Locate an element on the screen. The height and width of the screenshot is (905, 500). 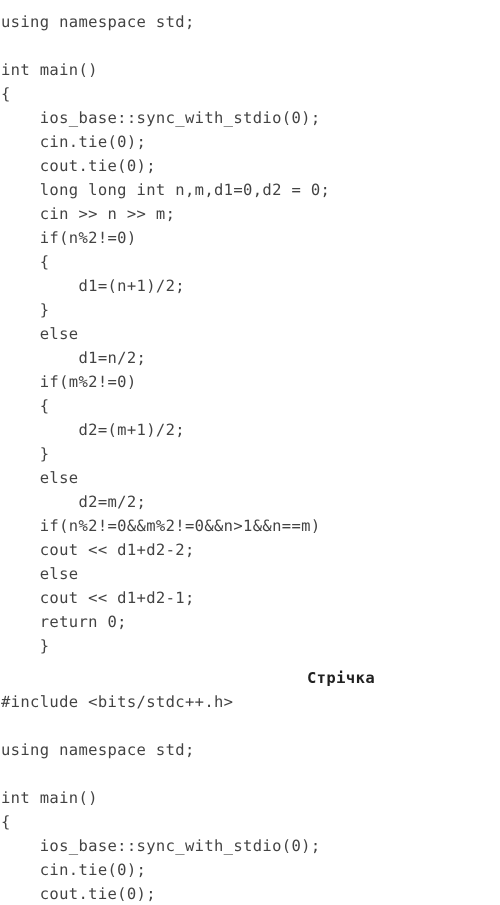
code-top-line: d2=(m+1)/2; is located at coordinates (93, 430).